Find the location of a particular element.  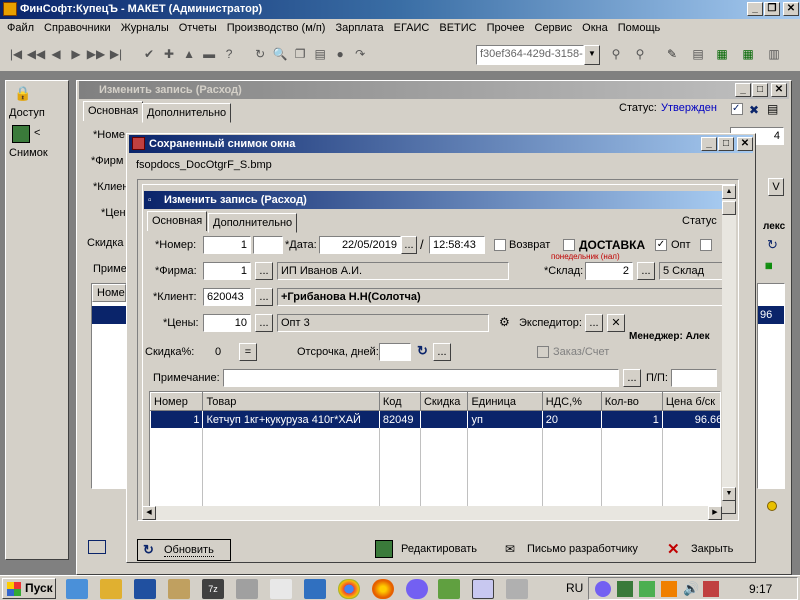

window-icon: ▦ is located at coordinates (722, 54).